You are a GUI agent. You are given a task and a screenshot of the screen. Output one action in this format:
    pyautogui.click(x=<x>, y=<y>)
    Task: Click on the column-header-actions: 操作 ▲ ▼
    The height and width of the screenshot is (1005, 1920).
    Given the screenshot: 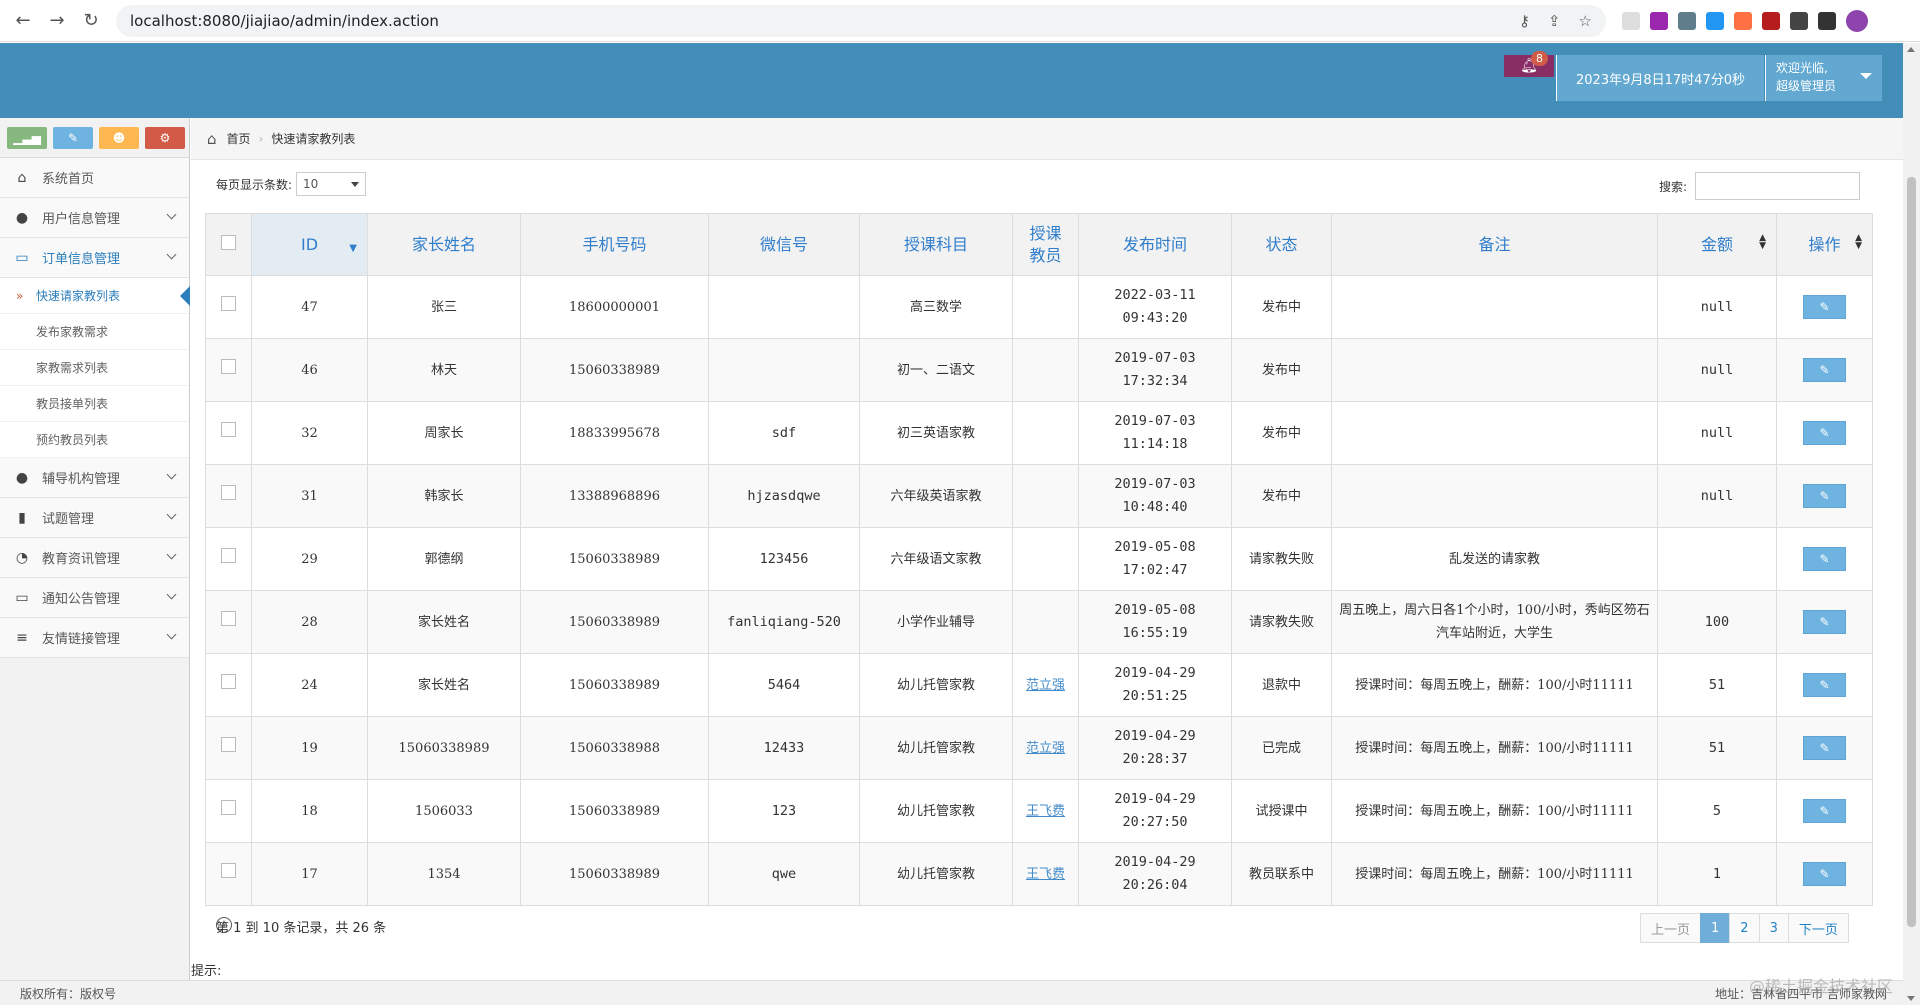 What is the action you would take?
    pyautogui.click(x=1824, y=244)
    